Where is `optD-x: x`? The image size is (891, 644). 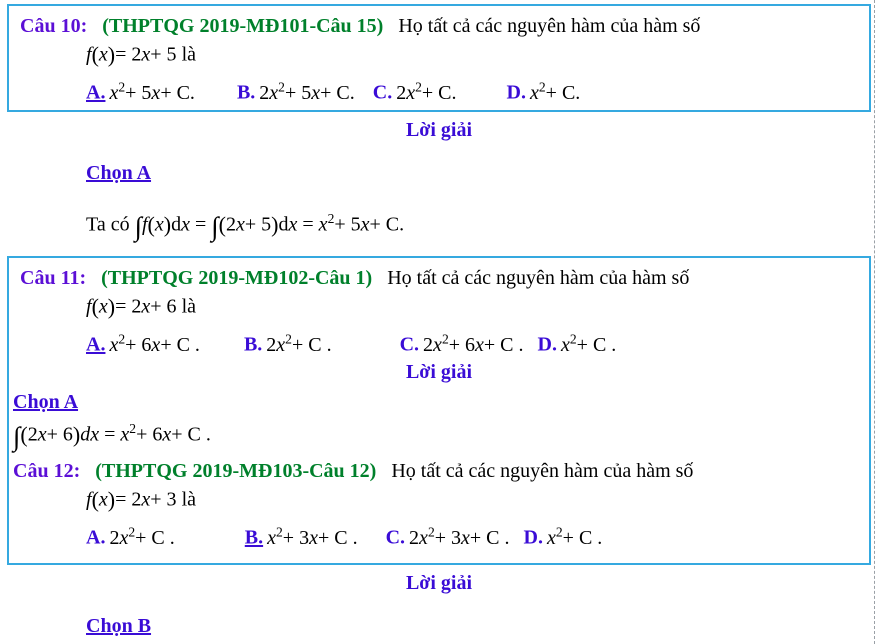
optD-x: x is located at coordinates (534, 92).